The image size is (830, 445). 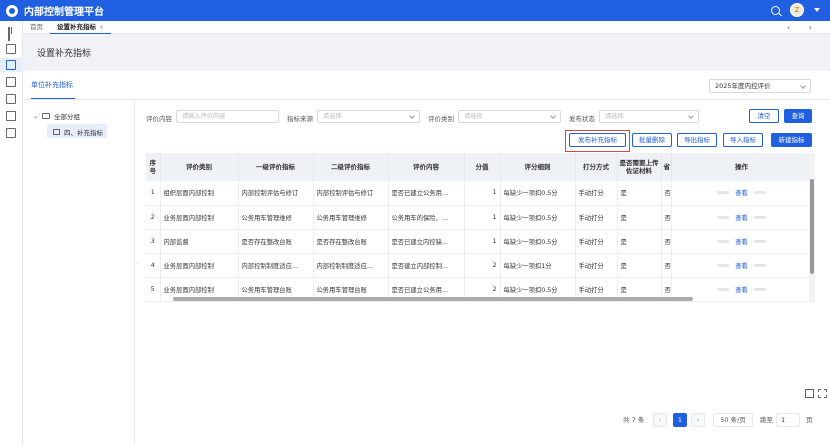 I want to click on page-title: 设置补充指标, so click(x=64, y=54).